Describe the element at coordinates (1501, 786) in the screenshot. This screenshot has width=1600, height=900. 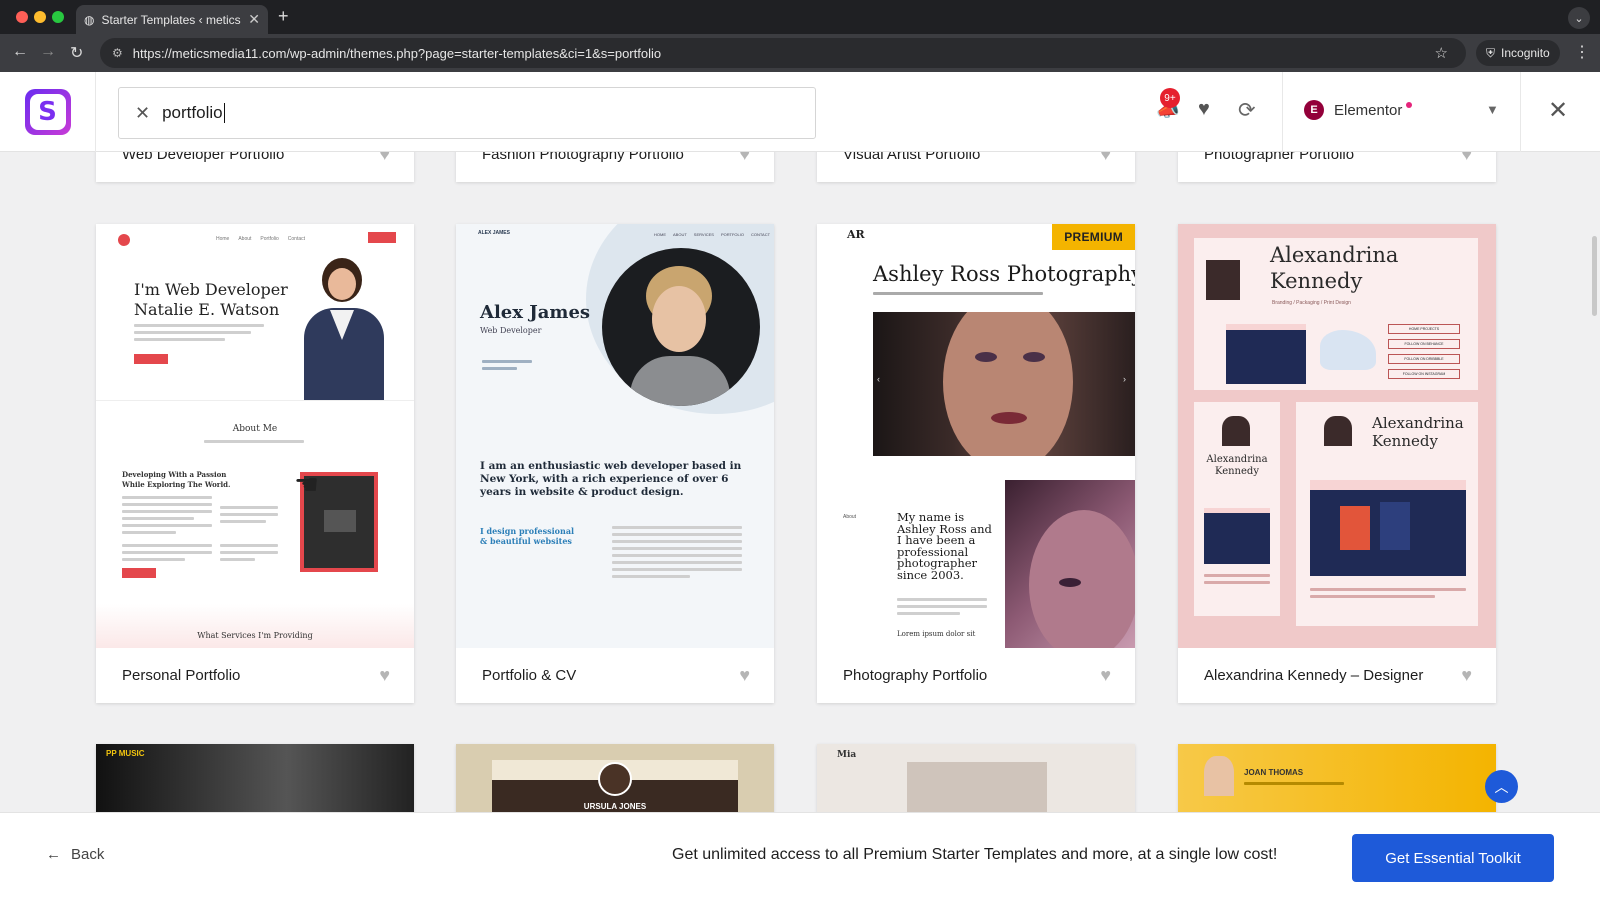
I see `scroll-to-top-button: ︿` at that location.